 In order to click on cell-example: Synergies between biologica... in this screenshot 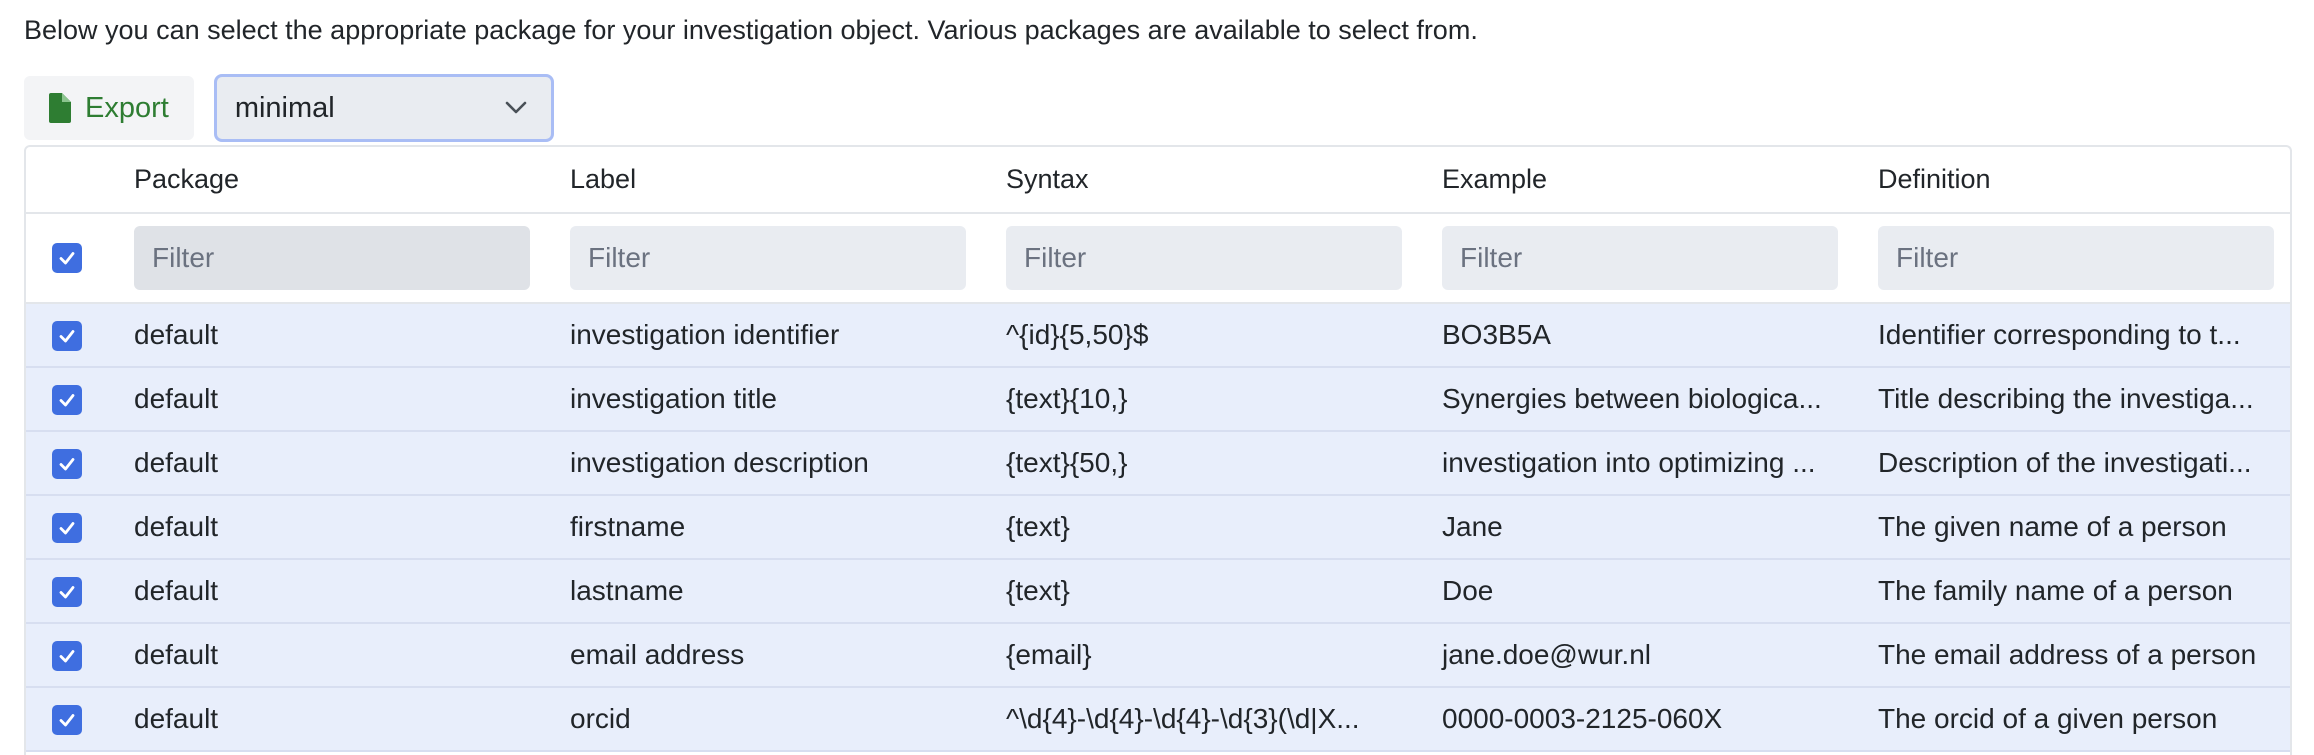, I will do `click(1640, 399)`.